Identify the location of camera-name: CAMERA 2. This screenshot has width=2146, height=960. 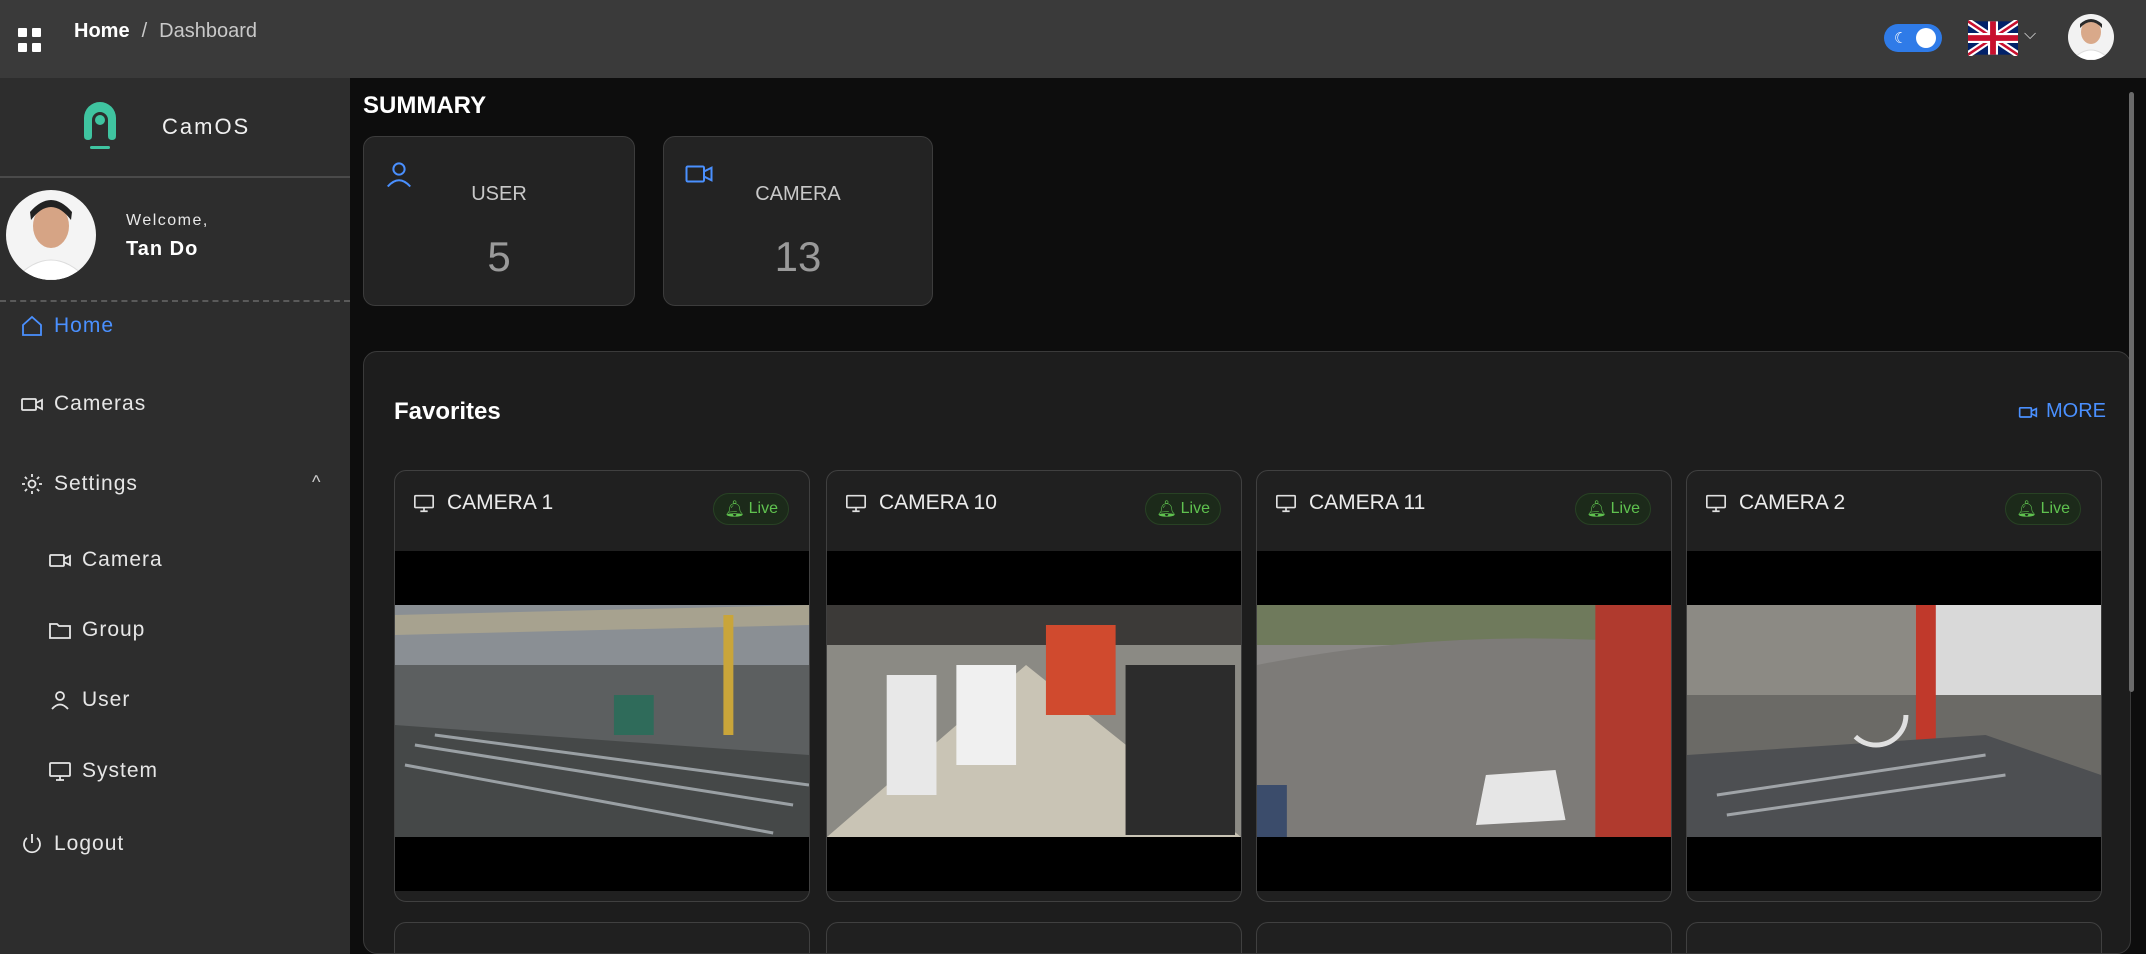
(1792, 502).